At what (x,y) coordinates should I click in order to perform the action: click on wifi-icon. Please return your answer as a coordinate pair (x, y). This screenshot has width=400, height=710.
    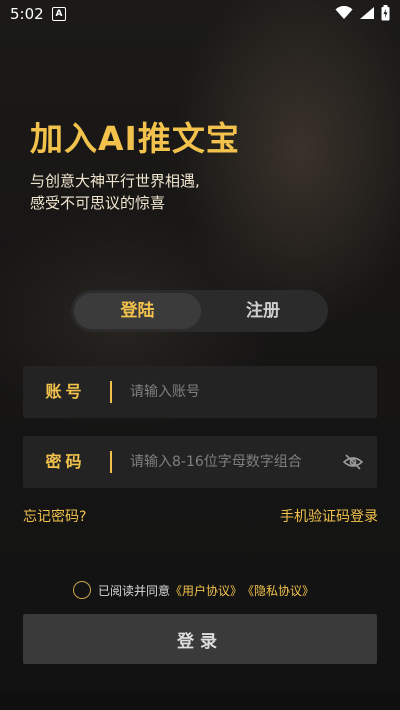
    Looking at the image, I should click on (344, 14).